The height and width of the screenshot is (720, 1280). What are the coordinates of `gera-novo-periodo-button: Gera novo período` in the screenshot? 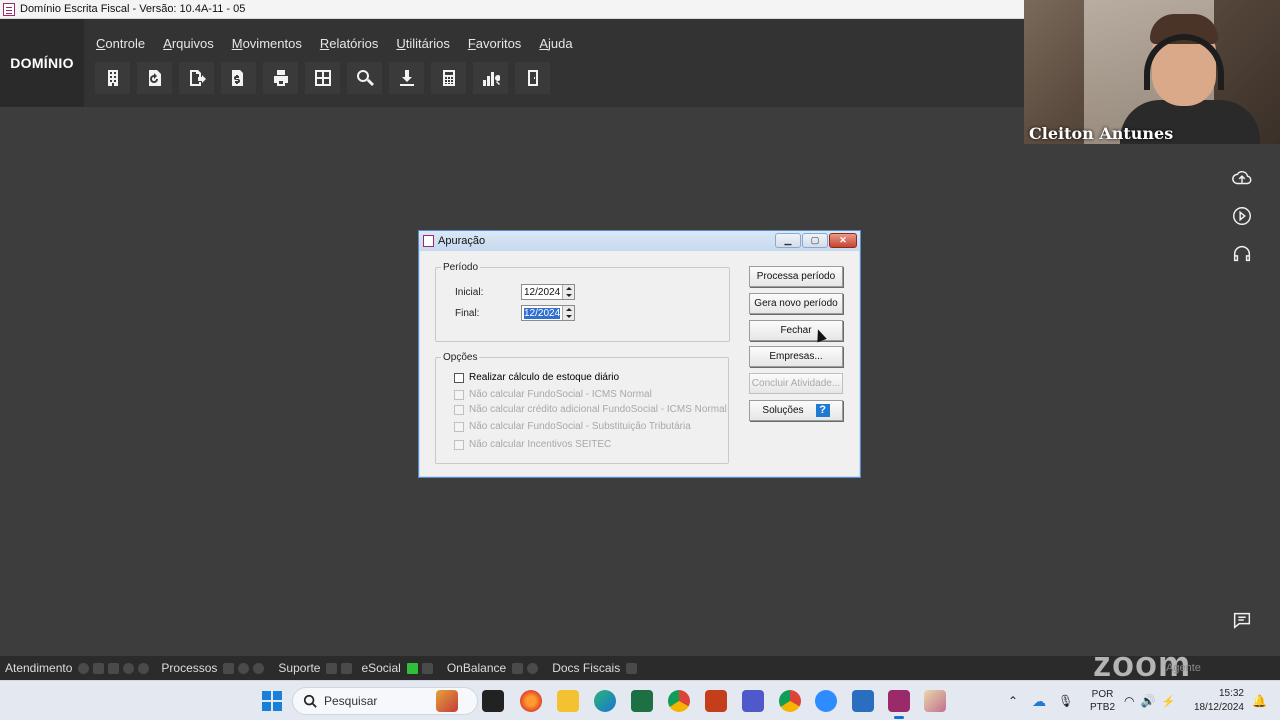 It's located at (796, 303).